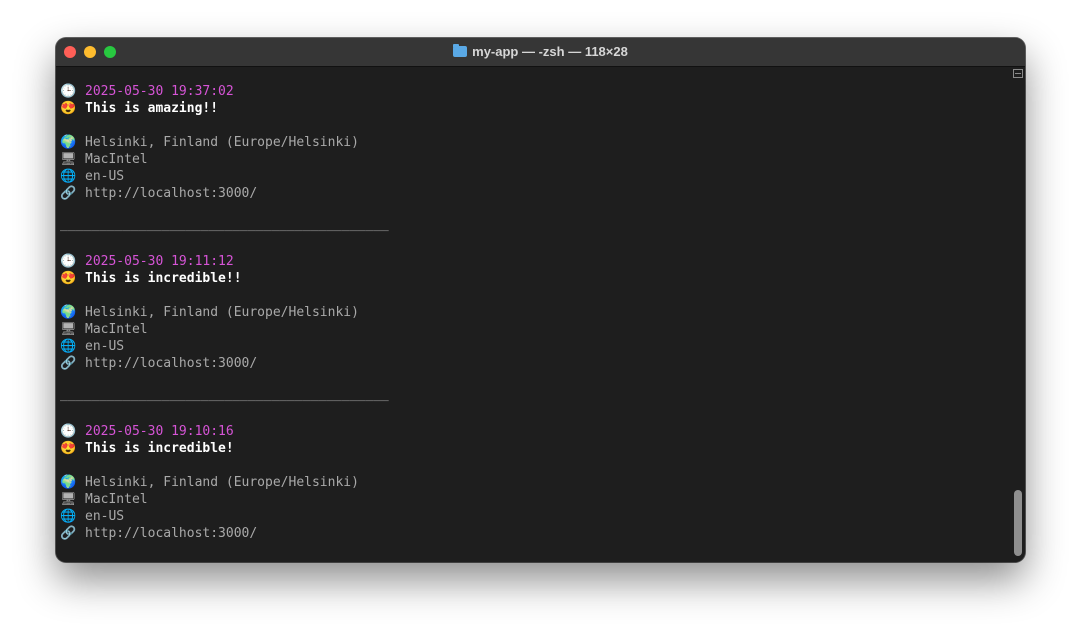 The image size is (1081, 636). I want to click on message-line: 😍 This is amazing!!, so click(139, 108).